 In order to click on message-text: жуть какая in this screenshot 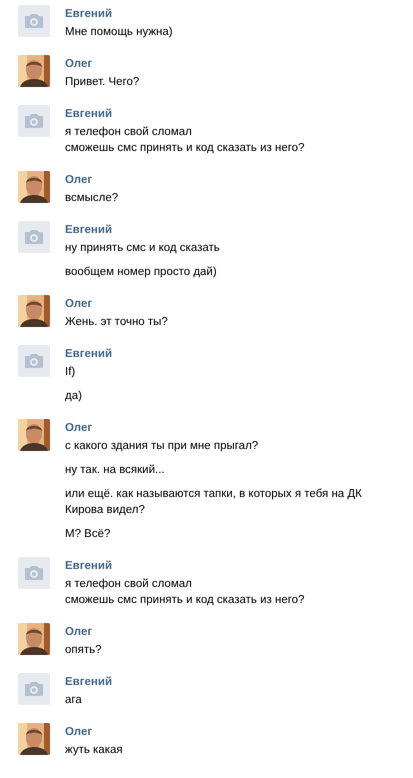, I will do `click(94, 750)`.